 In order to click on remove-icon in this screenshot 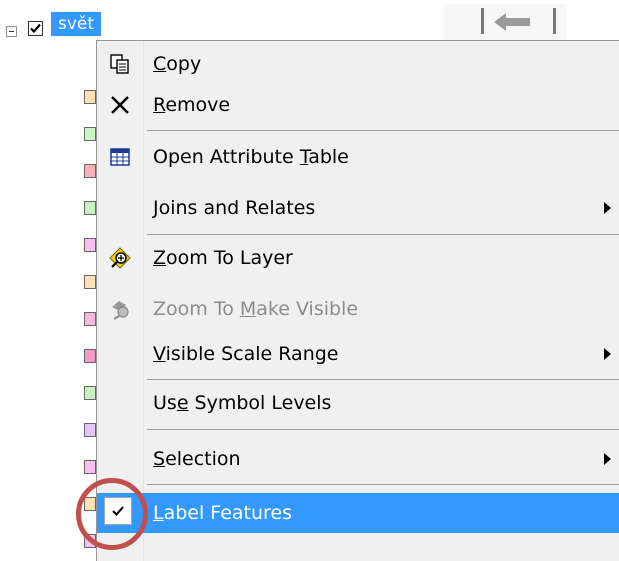, I will do `click(120, 105)`.